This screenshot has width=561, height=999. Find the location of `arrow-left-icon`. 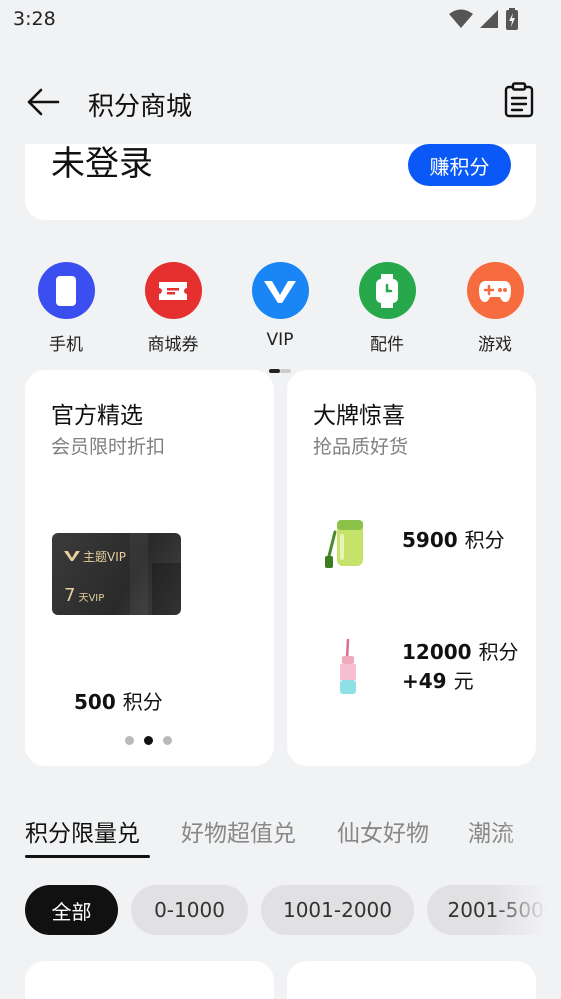

arrow-left-icon is located at coordinates (43, 104).